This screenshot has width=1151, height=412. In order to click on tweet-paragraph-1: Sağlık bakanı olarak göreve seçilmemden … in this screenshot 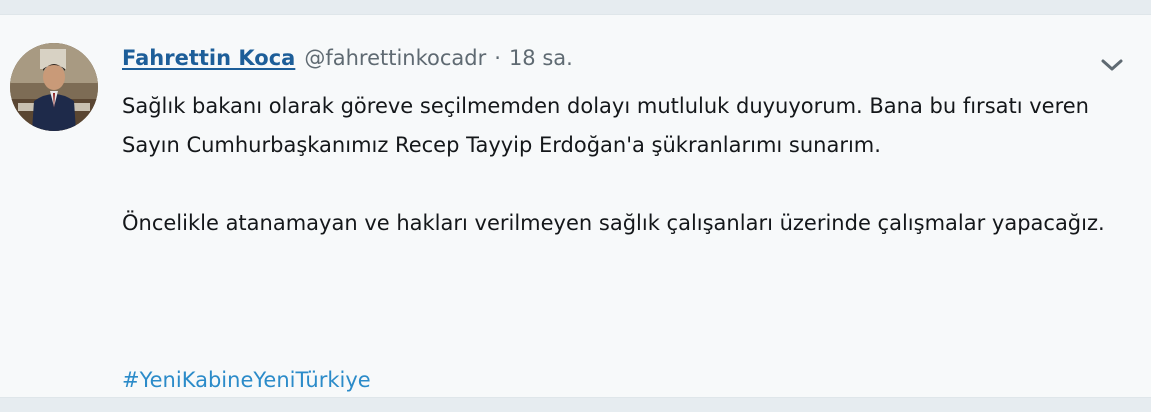, I will do `click(605, 125)`.